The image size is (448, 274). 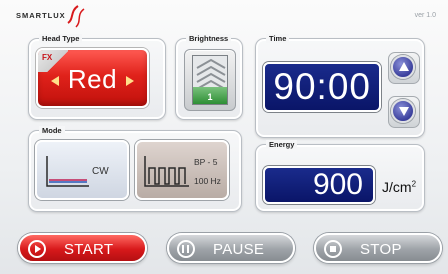 I want to click on brightness-panel: Brightness 1, so click(x=209, y=77).